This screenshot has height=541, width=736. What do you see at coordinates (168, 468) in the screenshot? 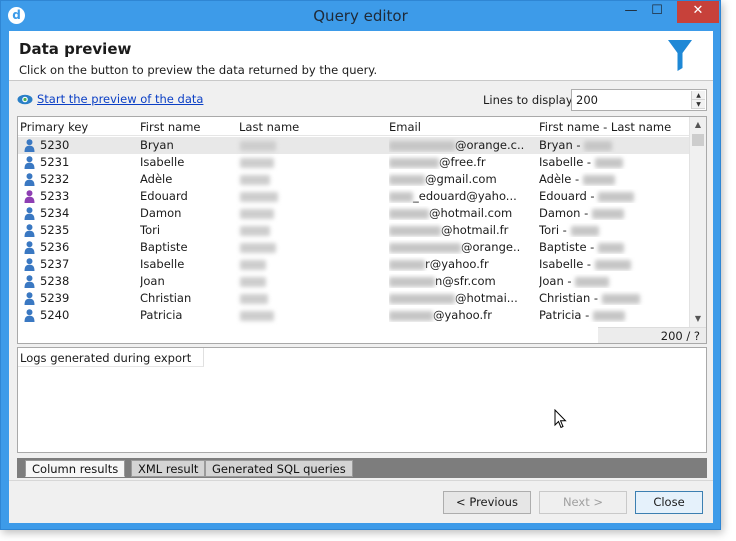
I see `tab-xml-result: XML result` at bounding box center [168, 468].